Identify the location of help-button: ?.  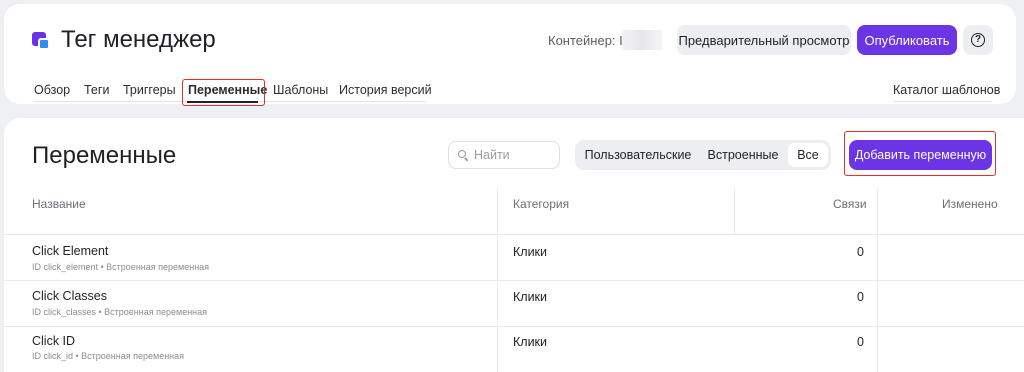
(978, 40).